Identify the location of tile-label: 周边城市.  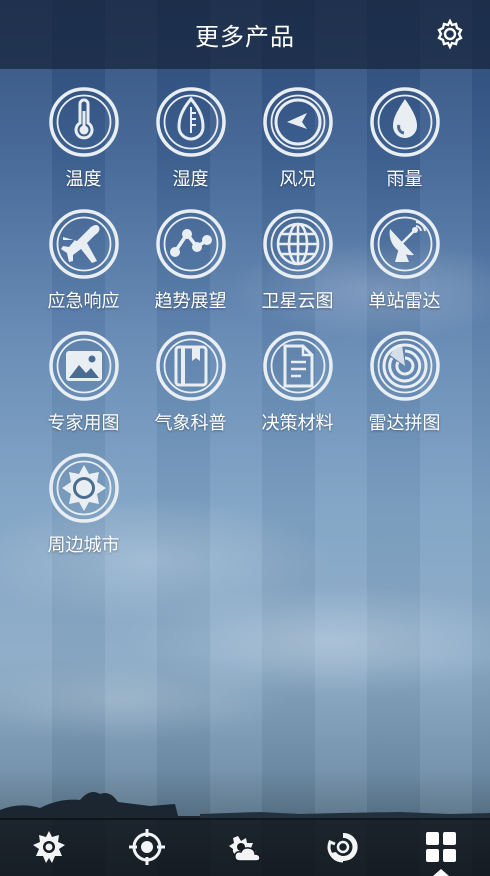
(83, 545).